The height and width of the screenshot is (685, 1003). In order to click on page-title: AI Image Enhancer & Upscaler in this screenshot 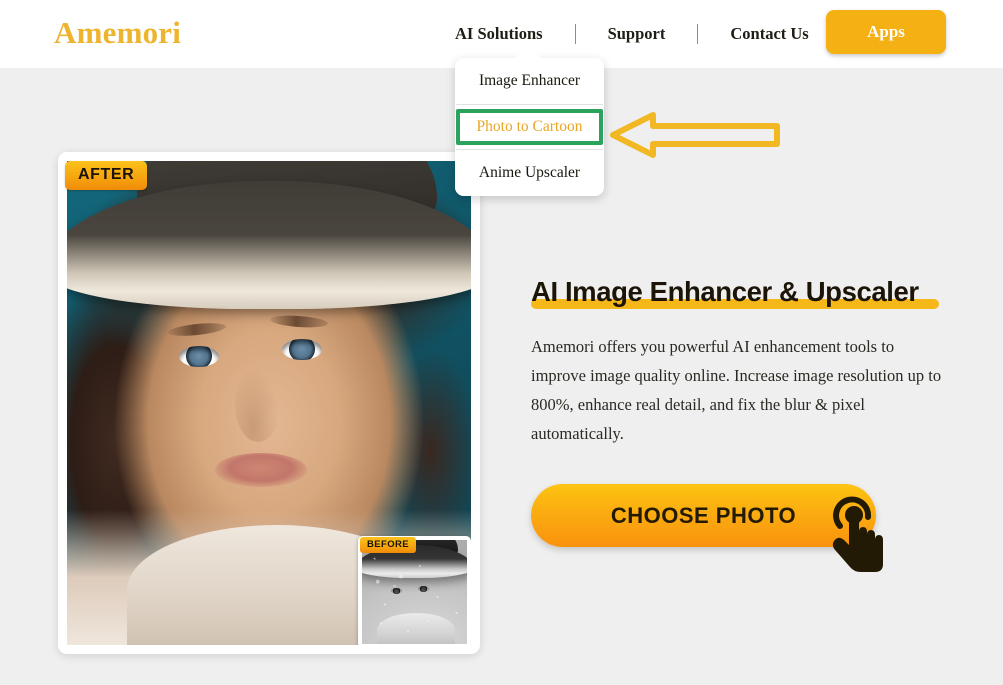, I will do `click(735, 293)`.